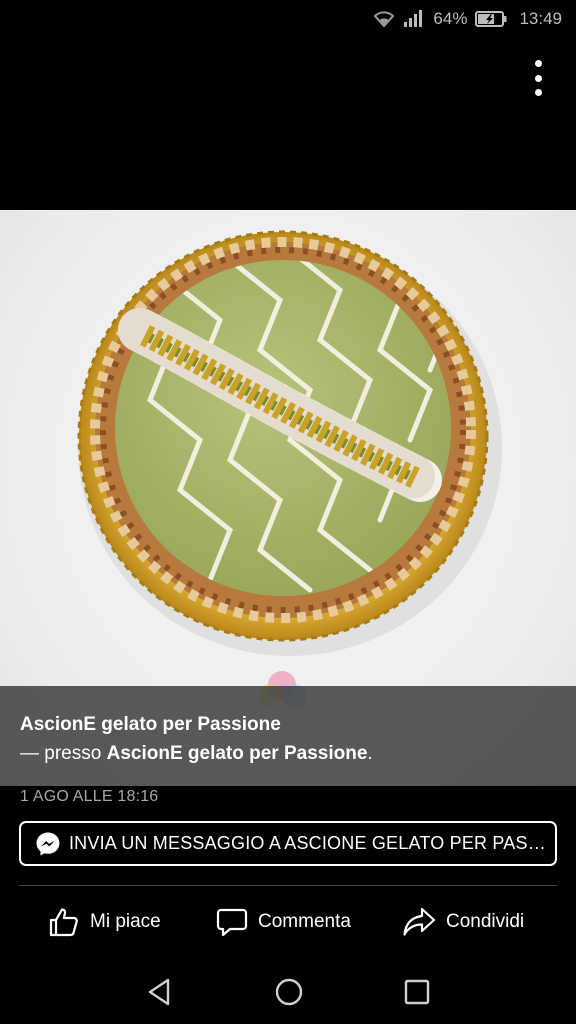  I want to click on comment-button: Commenta, so click(283, 922).